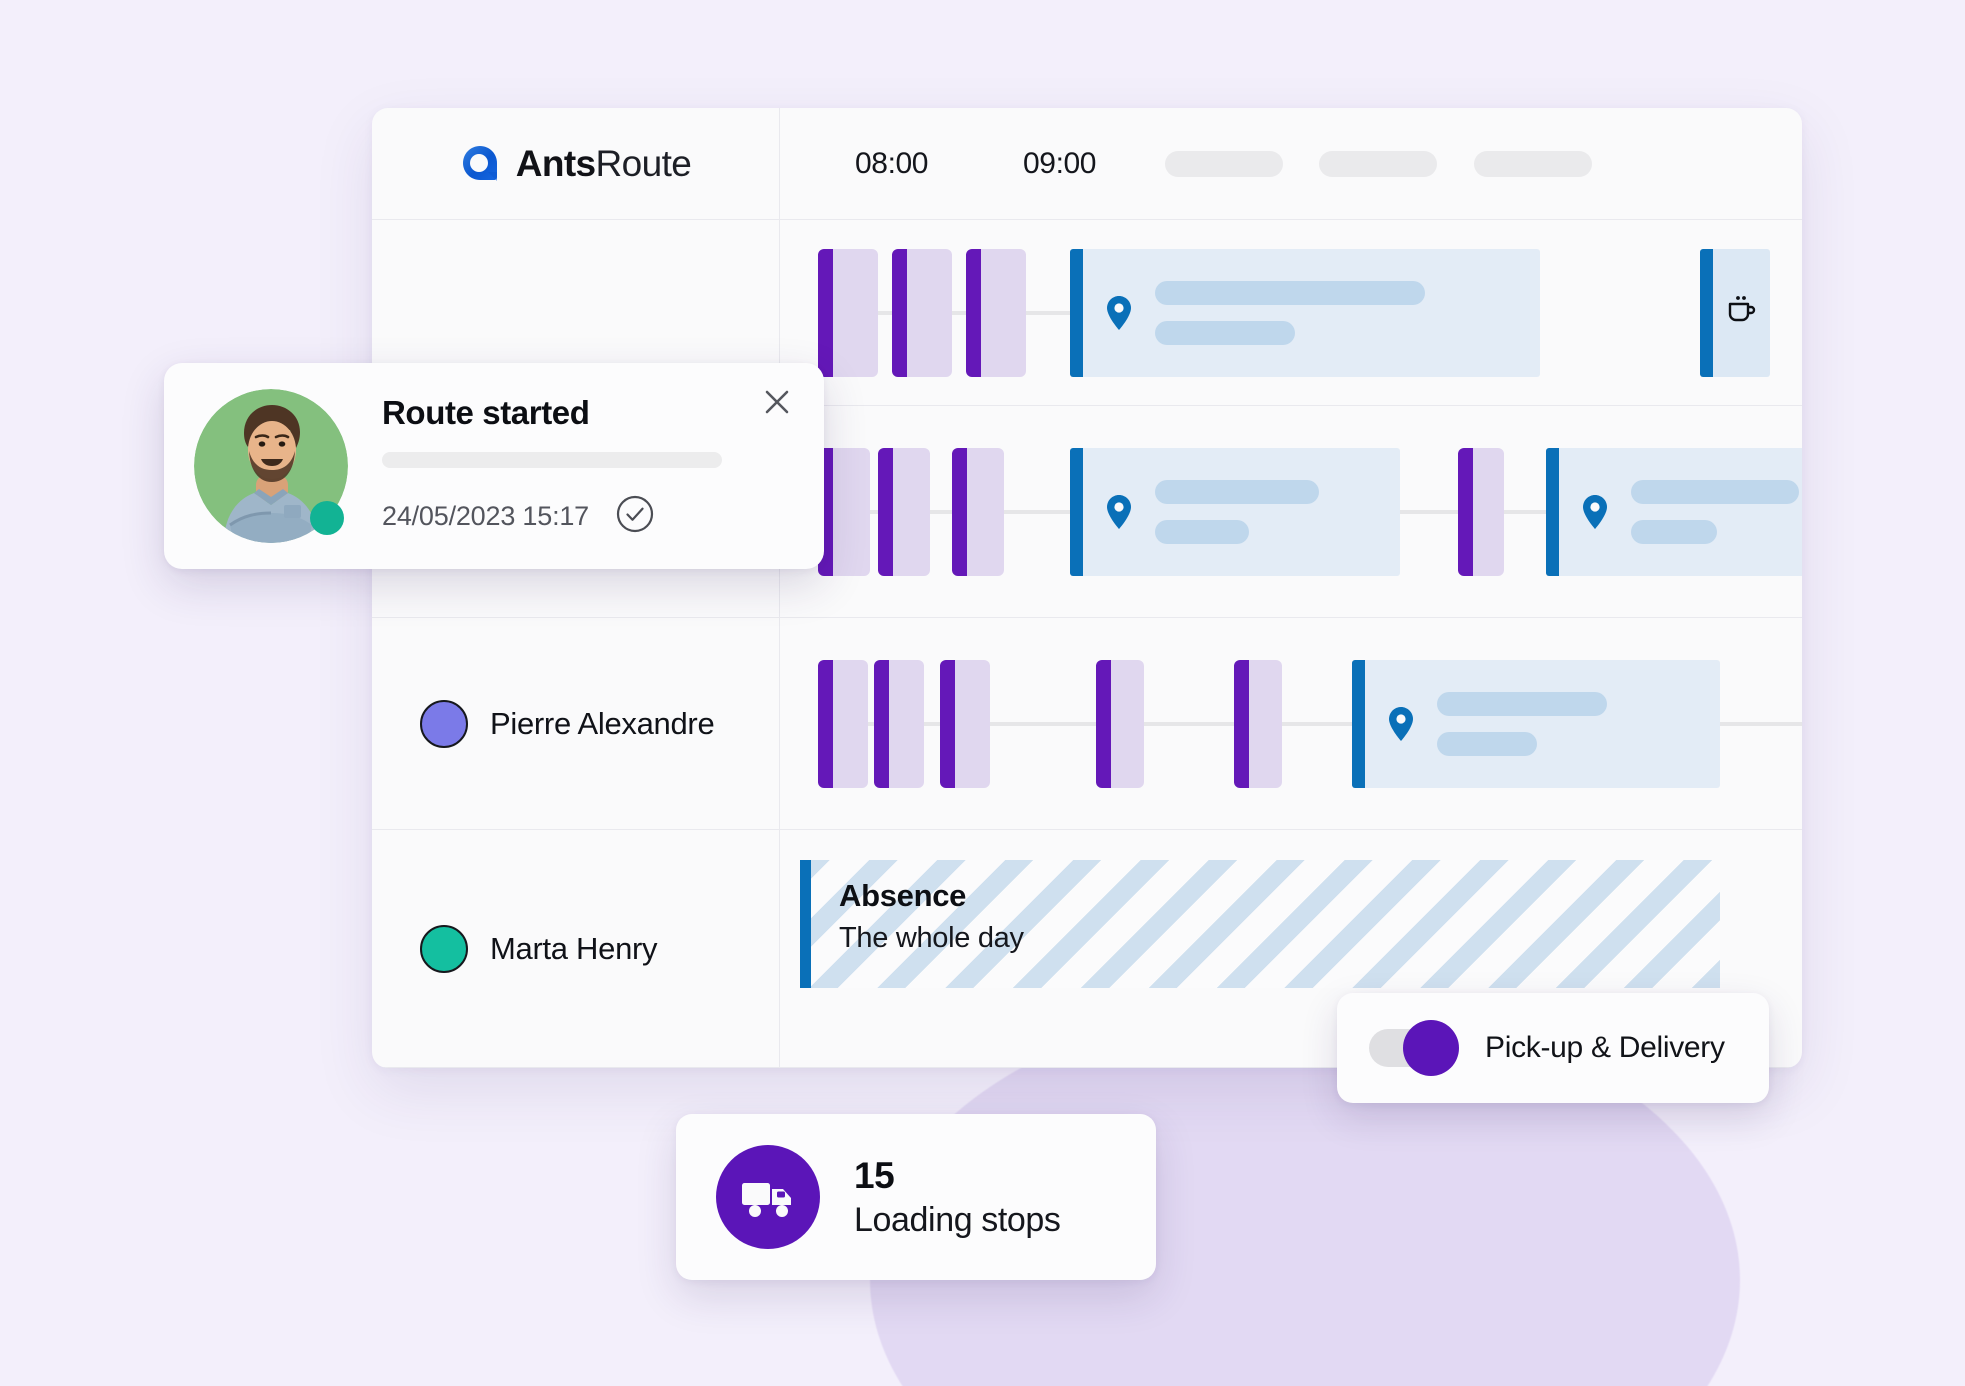 This screenshot has width=1965, height=1386. Describe the element at coordinates (892, 163) in the screenshot. I see `time-tick-0800: 08:00` at that location.